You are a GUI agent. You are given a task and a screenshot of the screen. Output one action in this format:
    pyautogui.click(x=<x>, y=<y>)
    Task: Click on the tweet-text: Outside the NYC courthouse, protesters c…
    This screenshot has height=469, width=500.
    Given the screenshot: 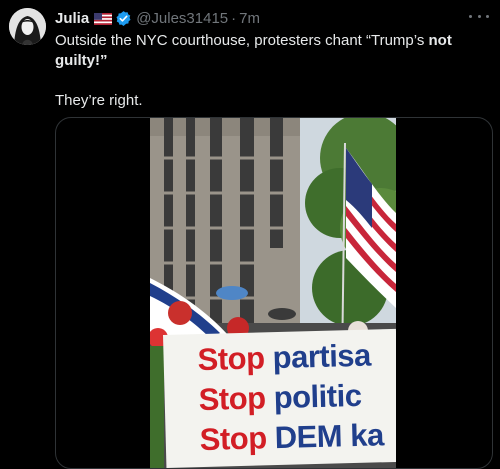 What is the action you would take?
    pyautogui.click(x=260, y=71)
    